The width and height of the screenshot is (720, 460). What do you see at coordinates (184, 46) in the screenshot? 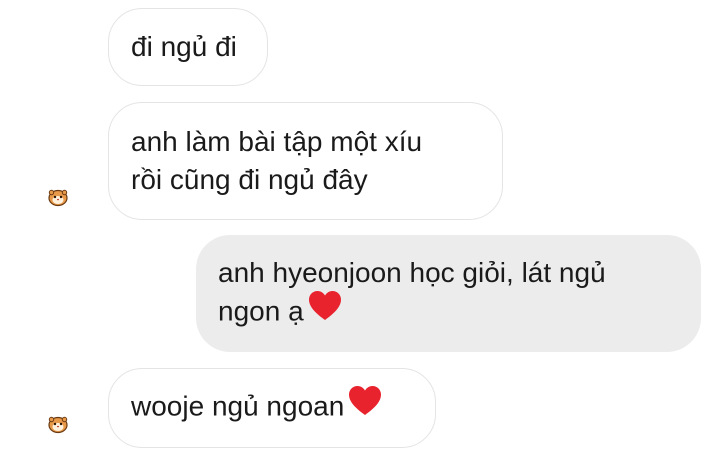
I see `message-text: đi ngủ đi` at bounding box center [184, 46].